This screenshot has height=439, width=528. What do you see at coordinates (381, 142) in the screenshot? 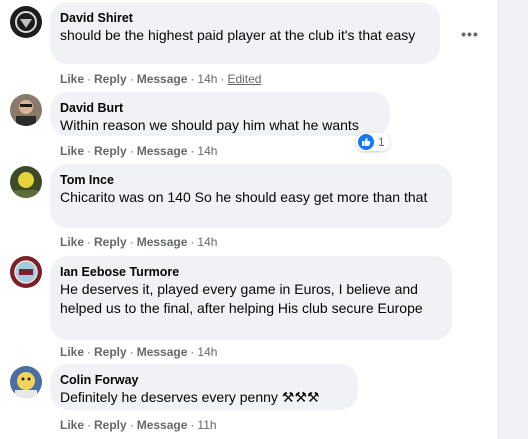
I see `reaction-count: 1` at bounding box center [381, 142].